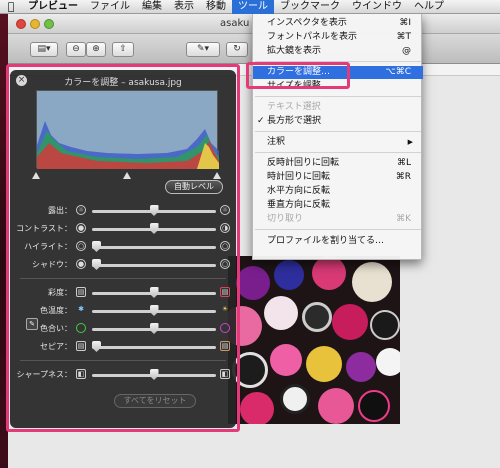  Describe the element at coordinates (154, 228) in the screenshot. I see `contrast-slider-thumb` at that location.